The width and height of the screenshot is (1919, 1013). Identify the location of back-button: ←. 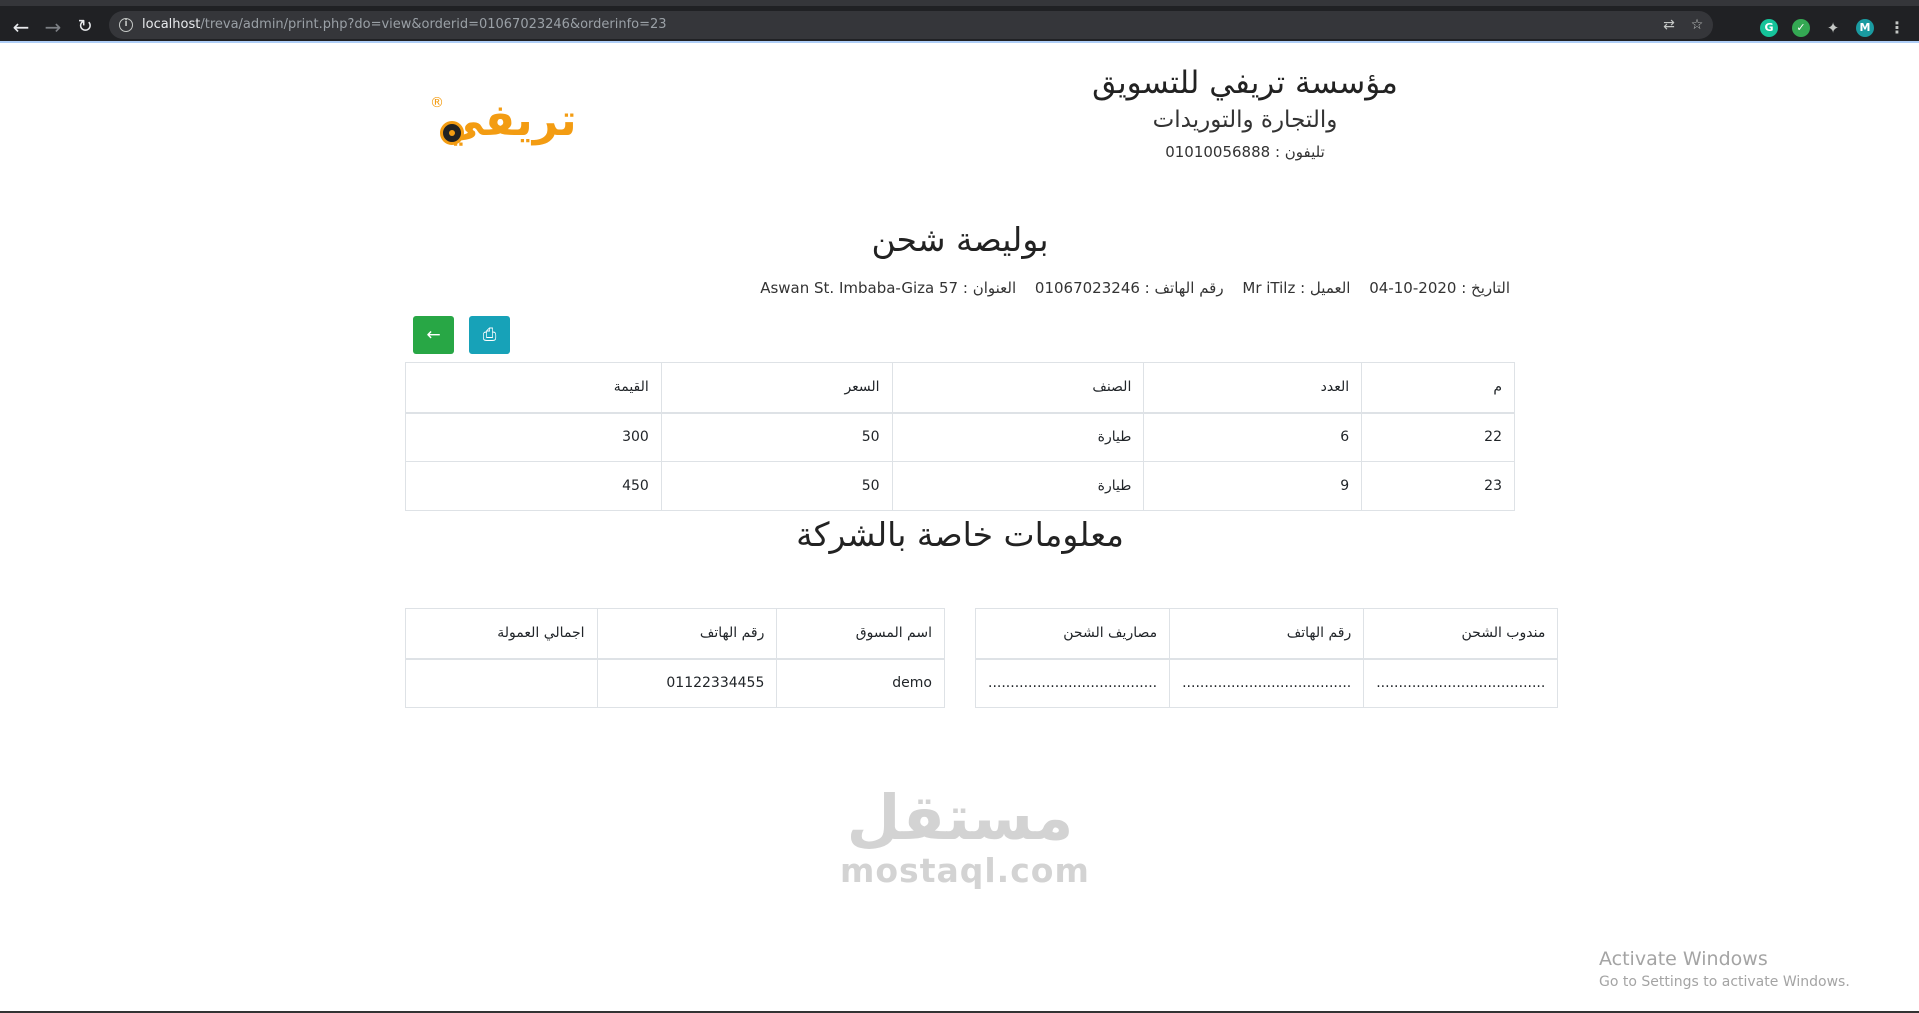
(433, 335).